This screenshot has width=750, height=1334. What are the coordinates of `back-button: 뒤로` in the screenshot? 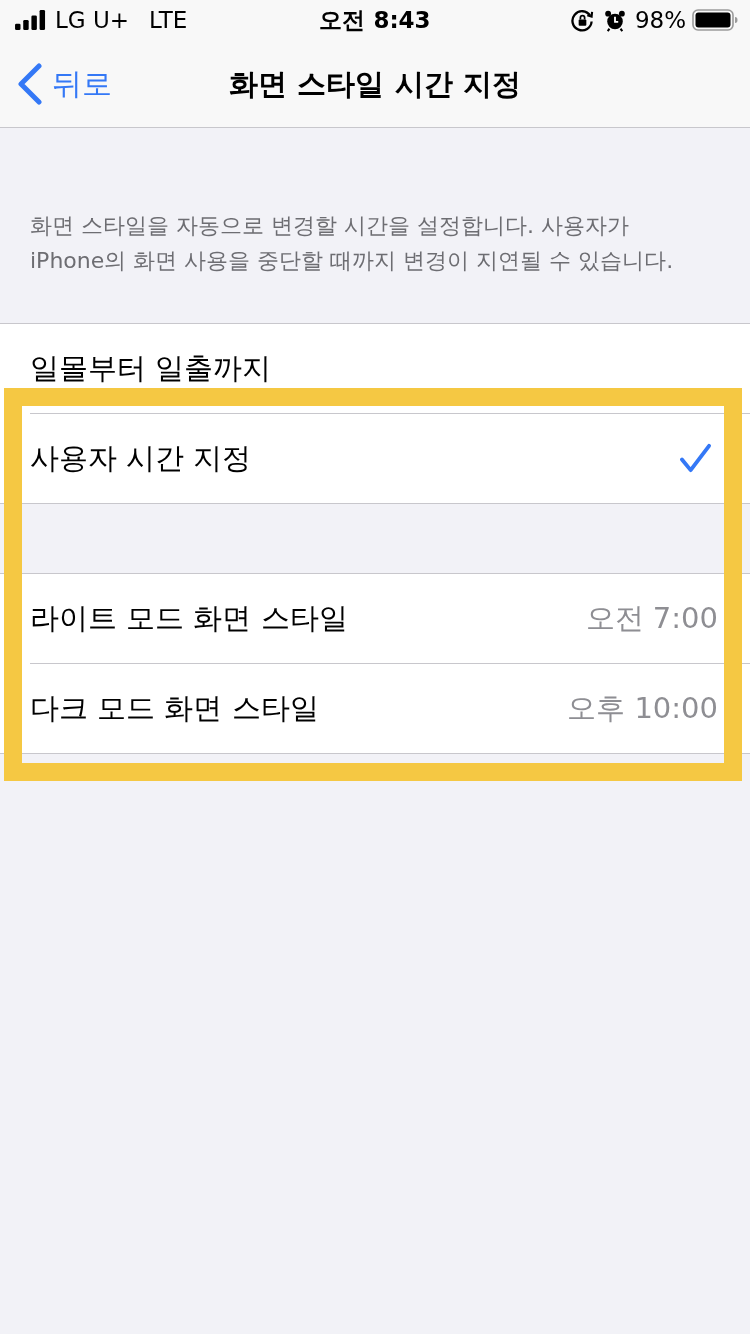 It's located at (64, 83).